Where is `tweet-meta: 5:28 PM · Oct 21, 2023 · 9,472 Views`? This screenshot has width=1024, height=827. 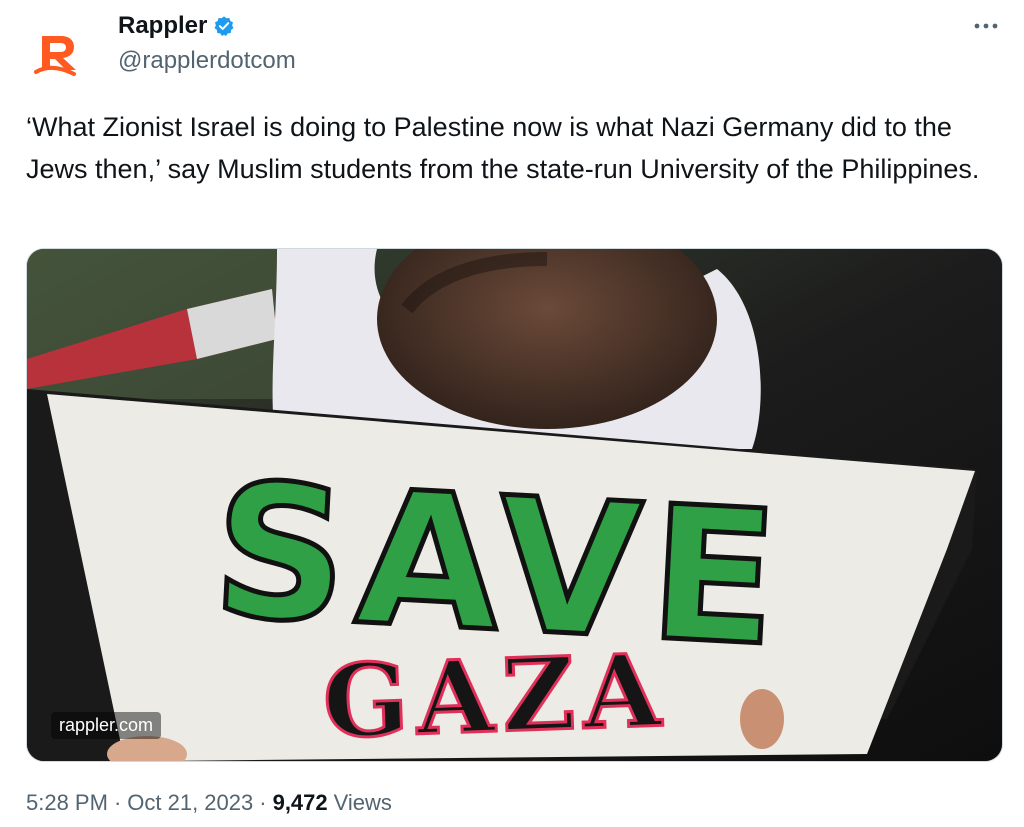 tweet-meta: 5:28 PM · Oct 21, 2023 · 9,472 Views is located at coordinates (209, 803).